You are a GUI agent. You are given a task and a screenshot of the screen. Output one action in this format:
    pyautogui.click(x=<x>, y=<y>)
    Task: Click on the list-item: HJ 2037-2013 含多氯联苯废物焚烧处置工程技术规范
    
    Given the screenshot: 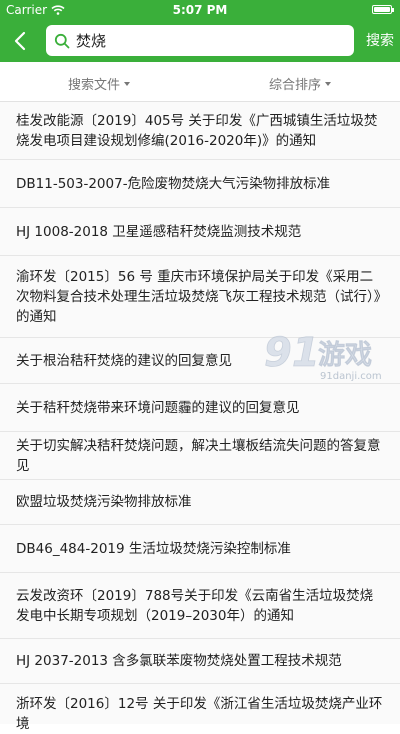 What is the action you would take?
    pyautogui.click(x=200, y=661)
    